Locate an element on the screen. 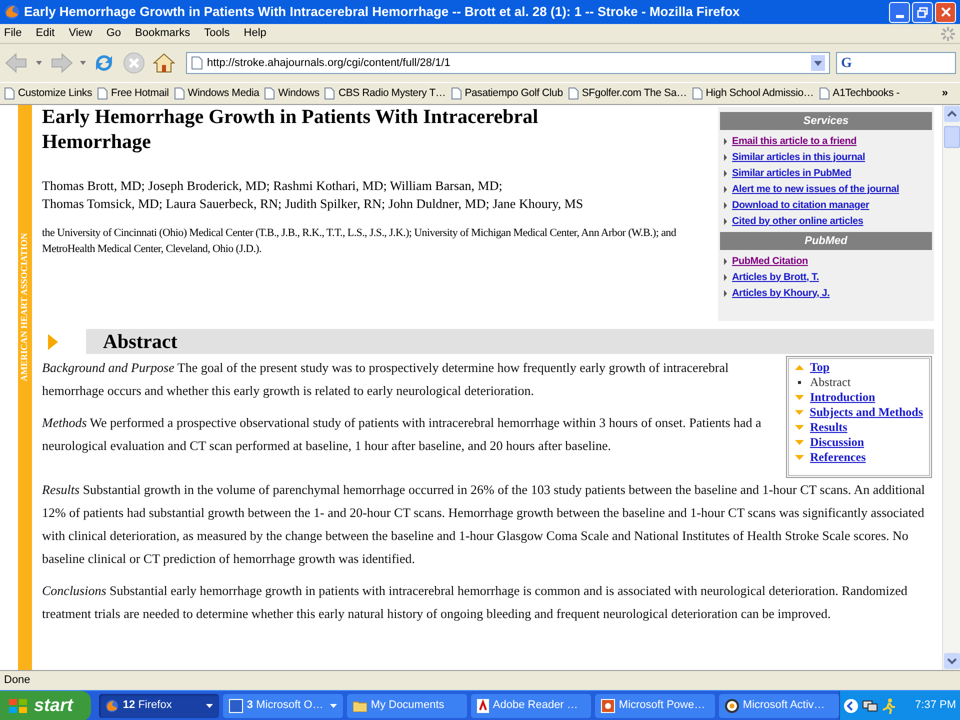  throbber-icon is located at coordinates (948, 34).